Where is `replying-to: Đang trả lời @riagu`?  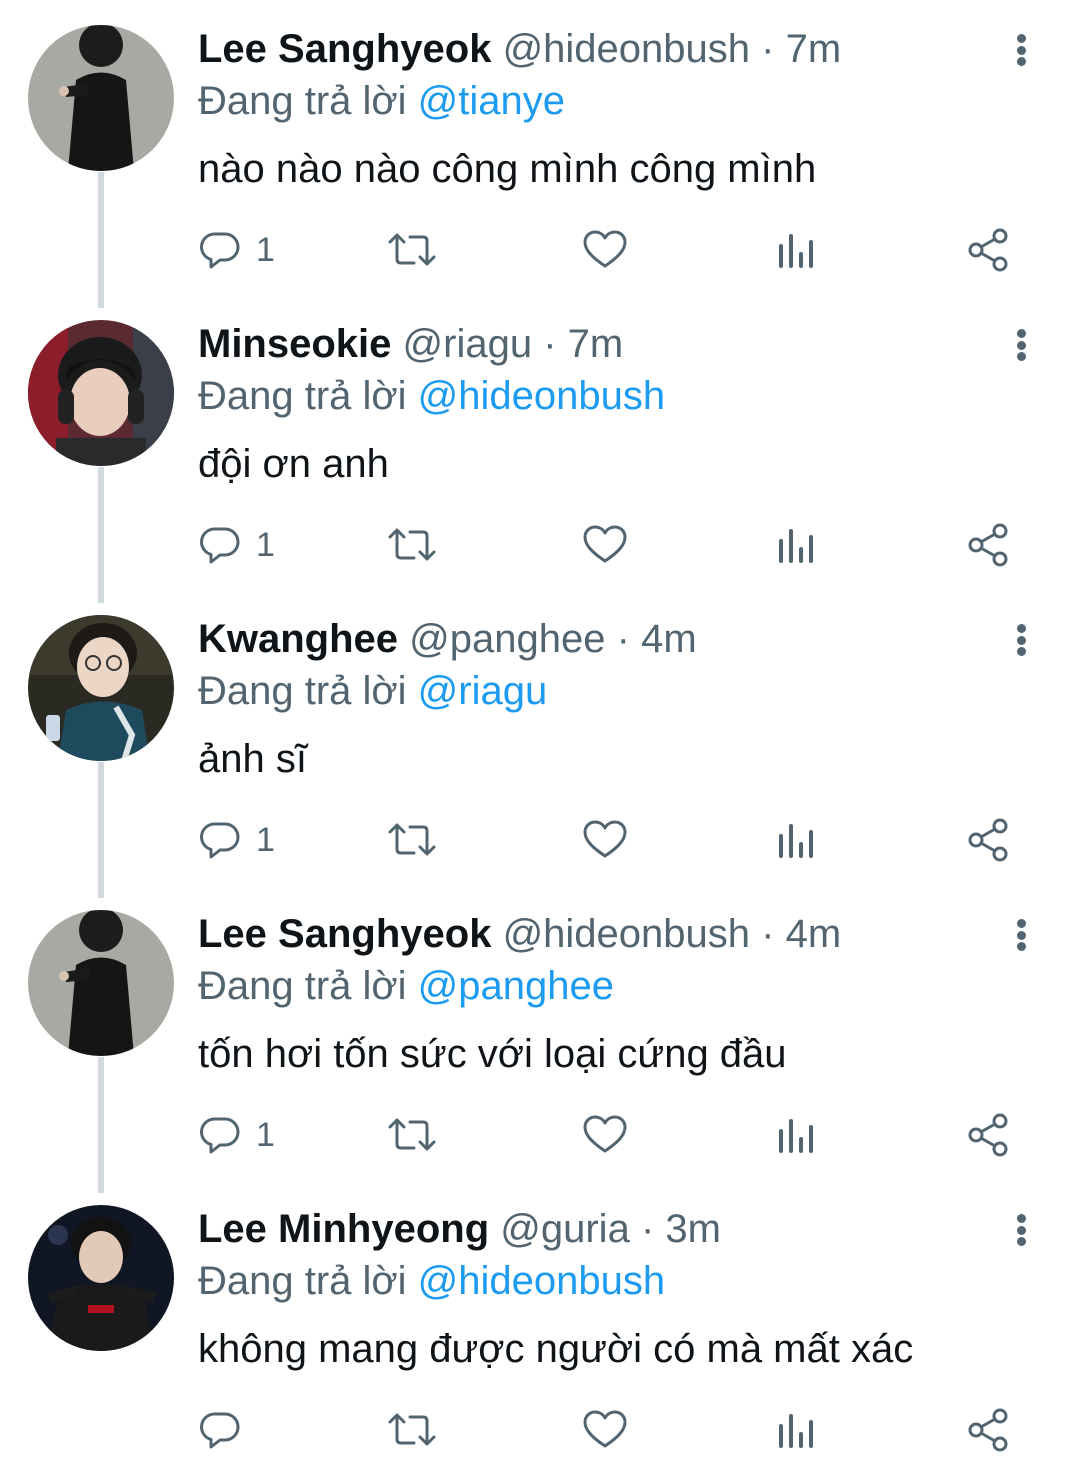
replying-to: Đang trả lời @riagu is located at coordinates (372, 691).